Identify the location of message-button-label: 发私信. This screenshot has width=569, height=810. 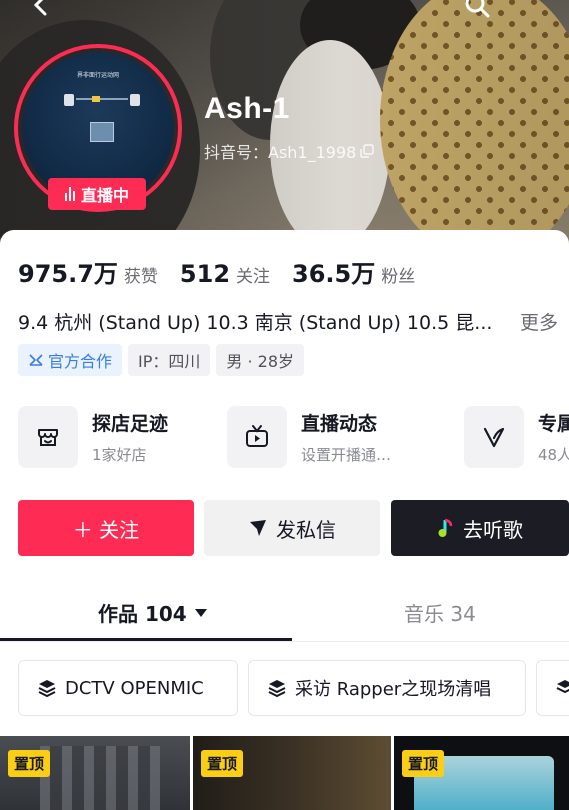
(306, 529).